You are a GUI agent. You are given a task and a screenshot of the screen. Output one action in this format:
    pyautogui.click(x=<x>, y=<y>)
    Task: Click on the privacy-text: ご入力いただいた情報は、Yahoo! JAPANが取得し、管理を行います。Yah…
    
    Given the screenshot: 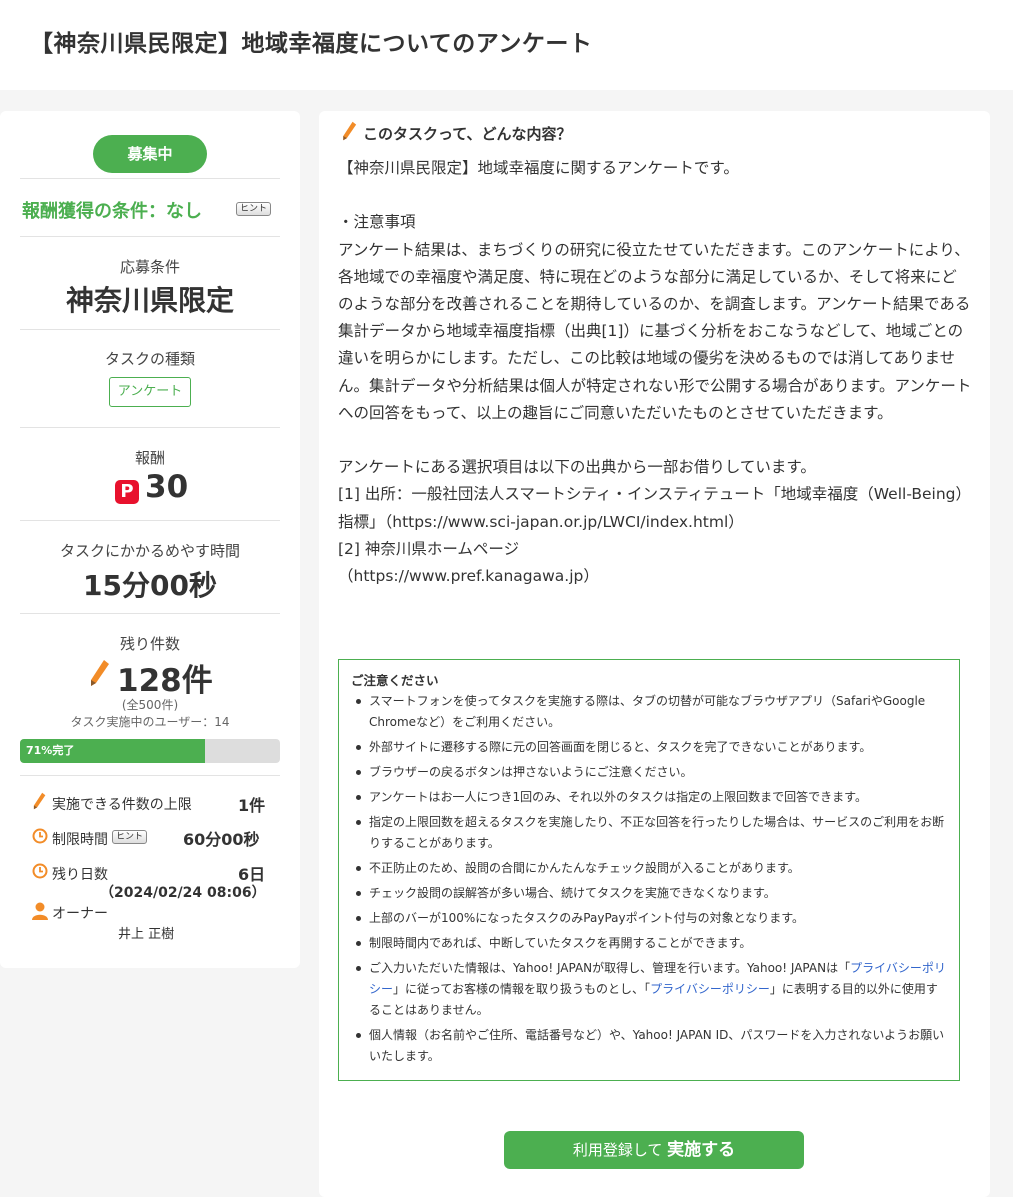 What is the action you would take?
    pyautogui.click(x=610, y=968)
    